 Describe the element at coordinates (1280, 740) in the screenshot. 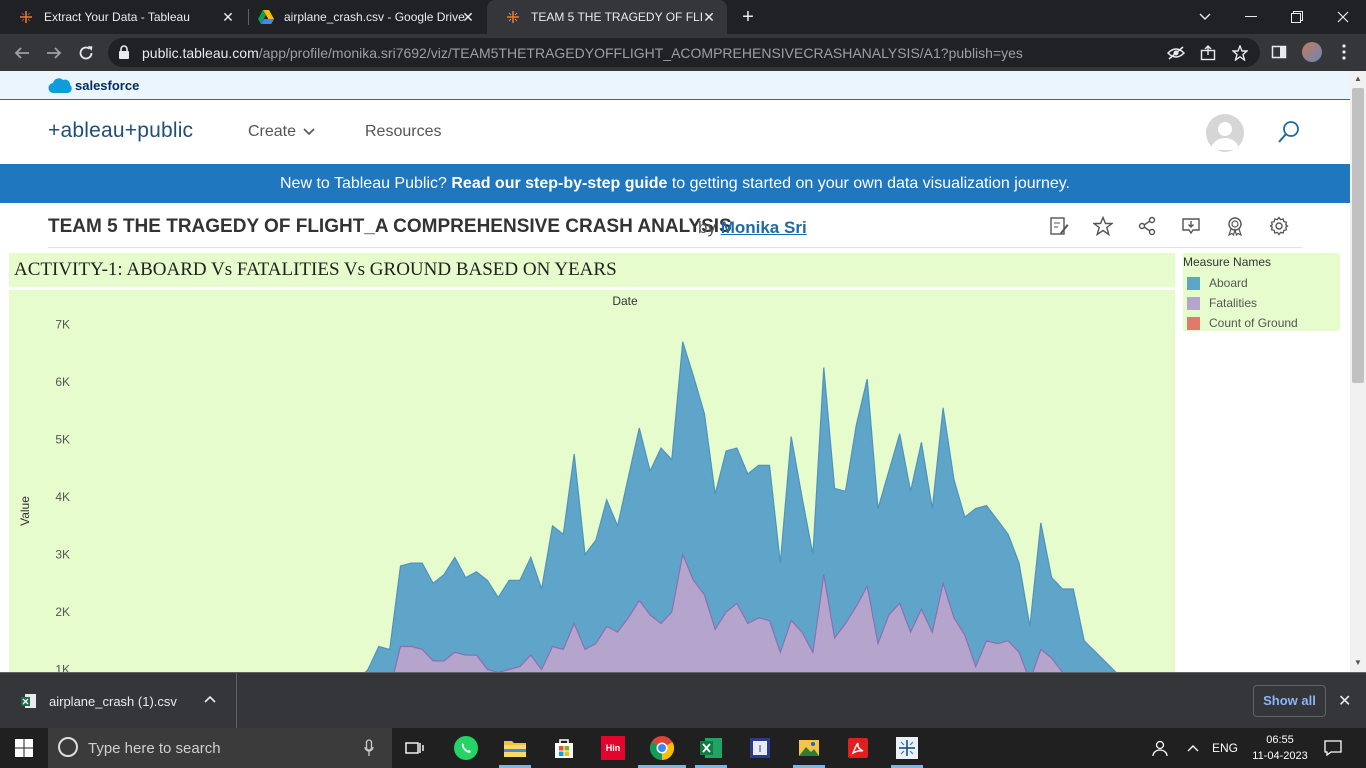

I see `clock-time: 06:55` at that location.